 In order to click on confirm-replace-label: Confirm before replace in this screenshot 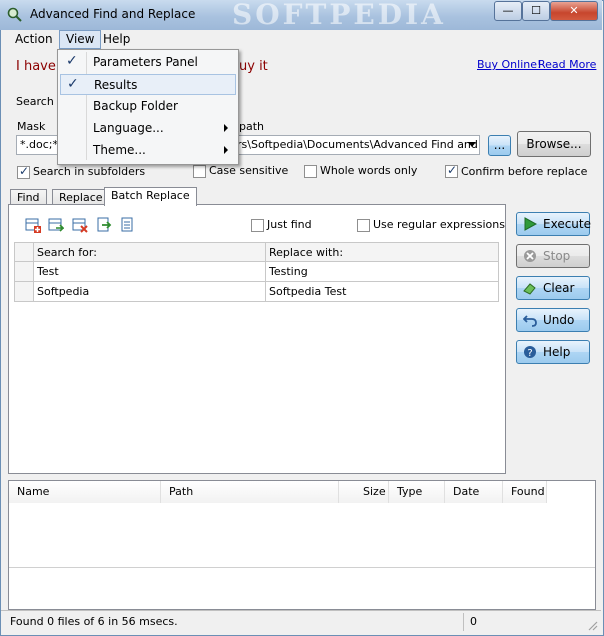, I will do `click(524, 171)`.